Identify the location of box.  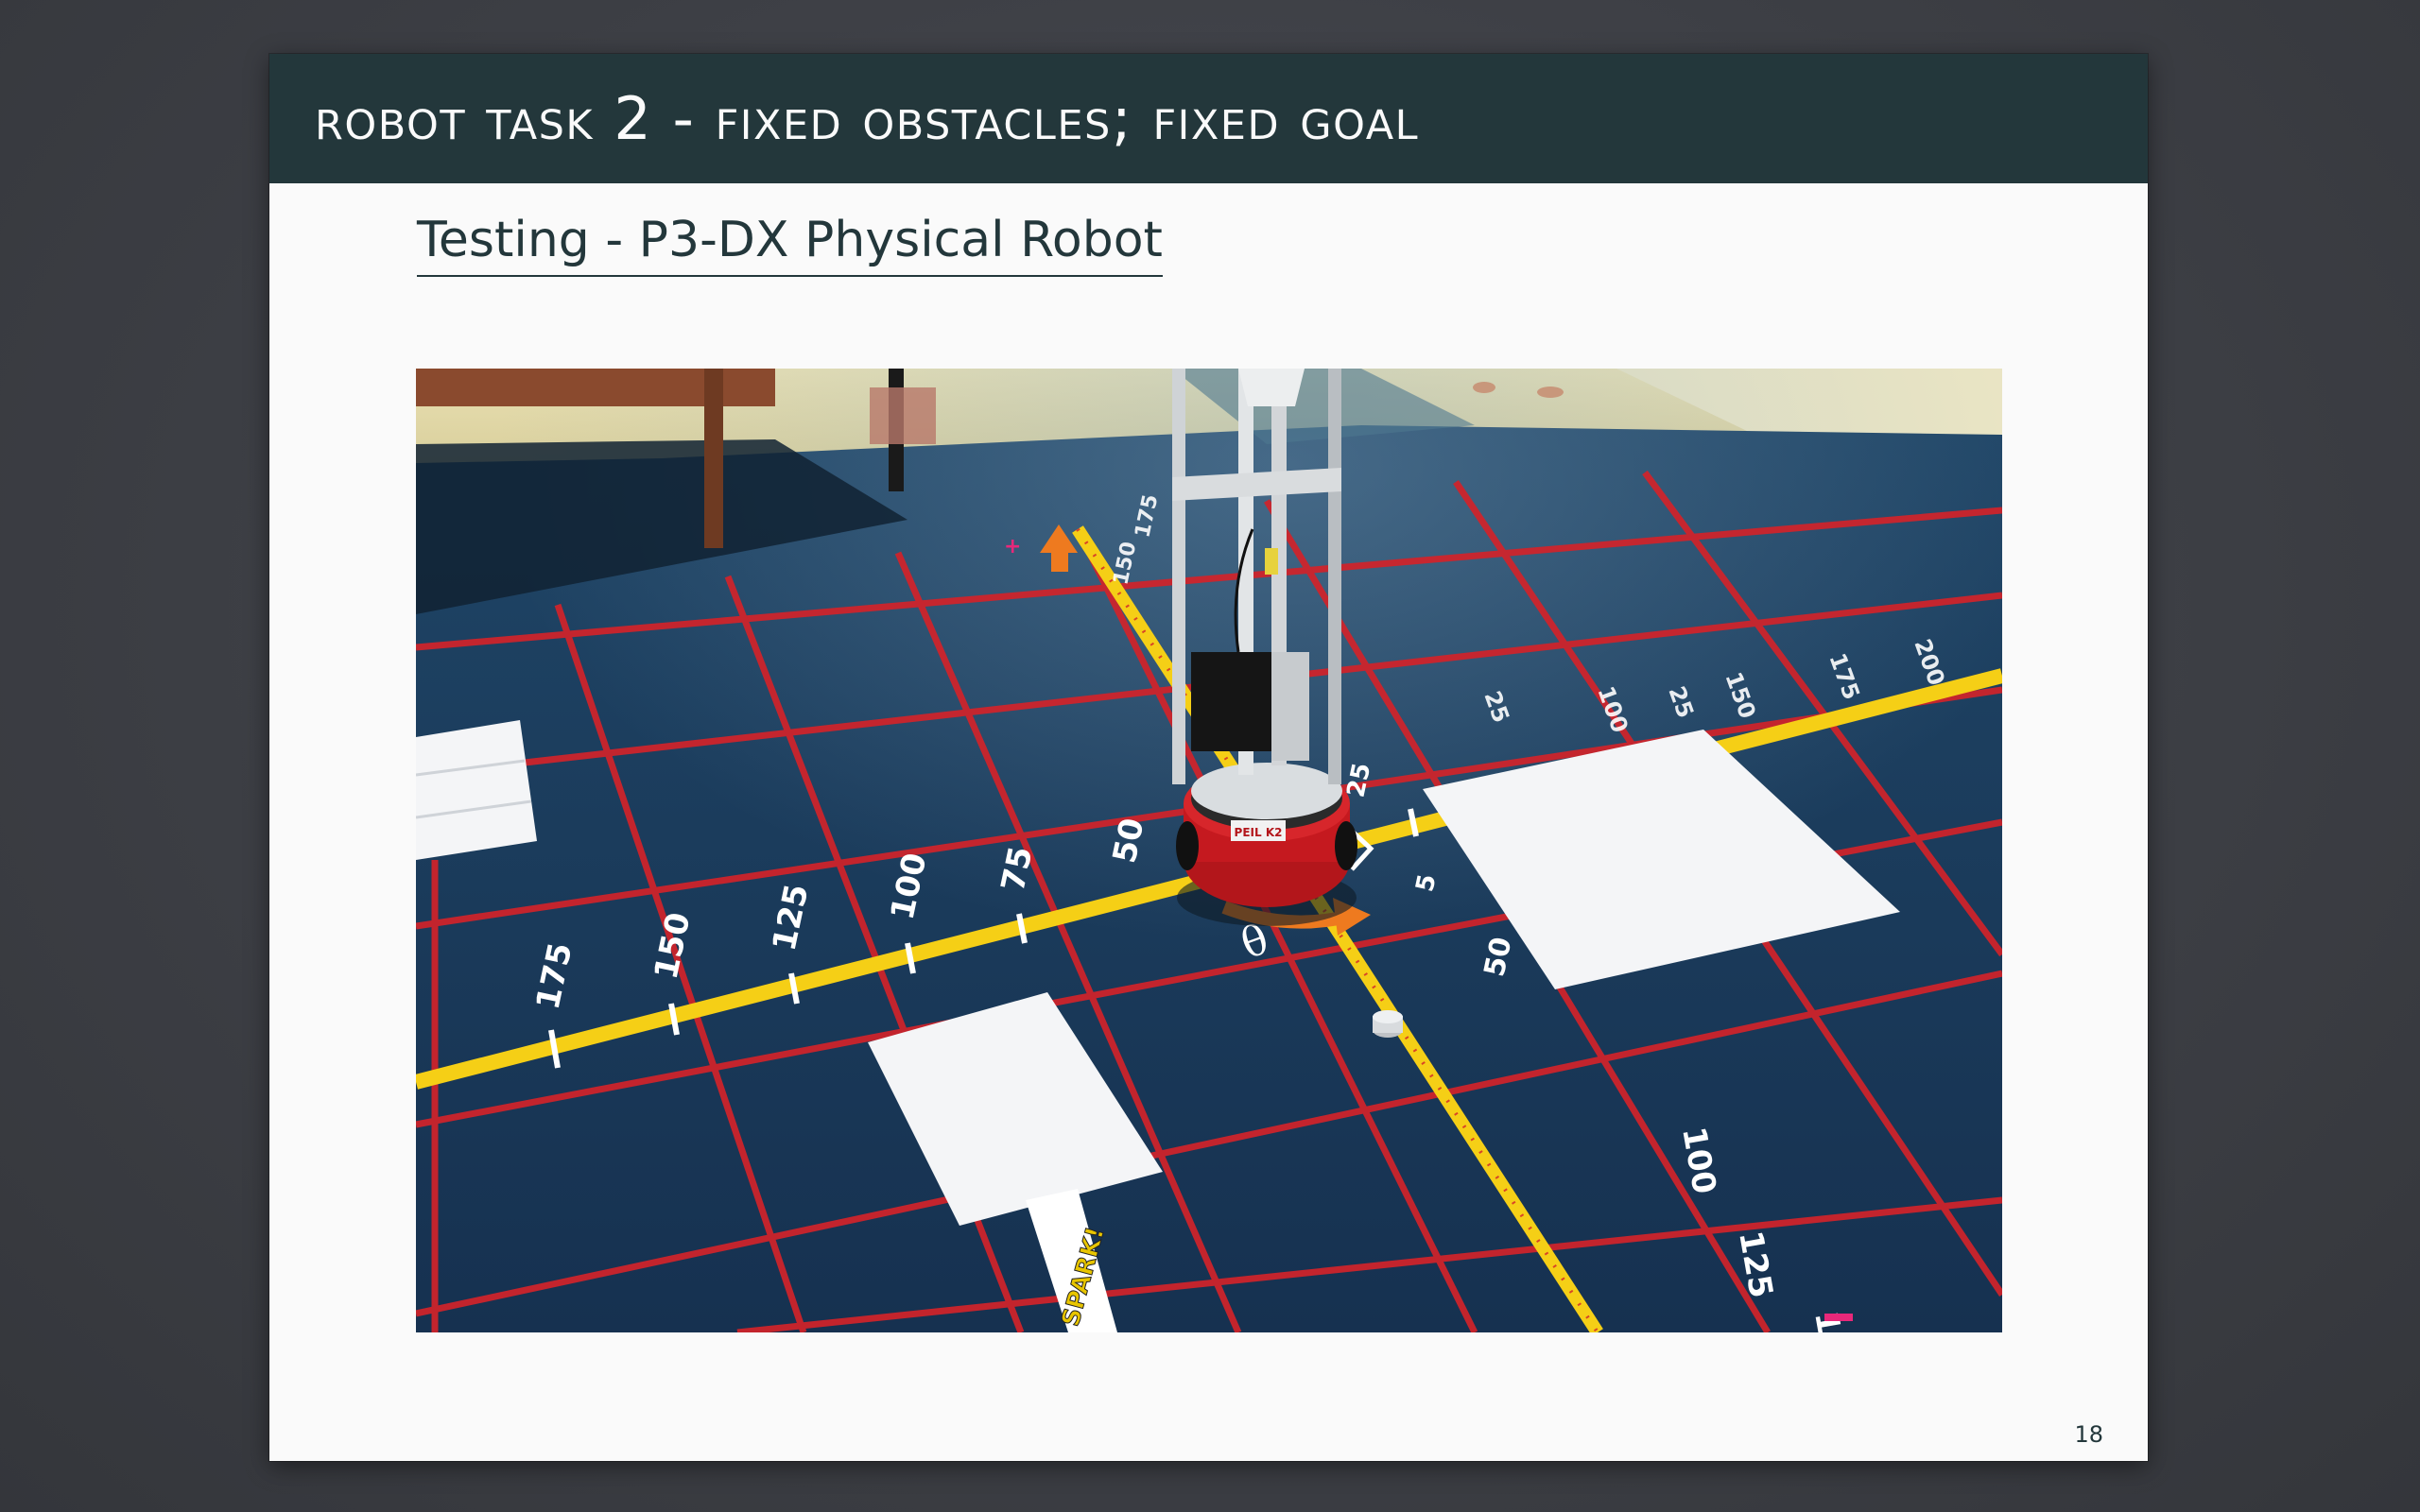
(903, 415).